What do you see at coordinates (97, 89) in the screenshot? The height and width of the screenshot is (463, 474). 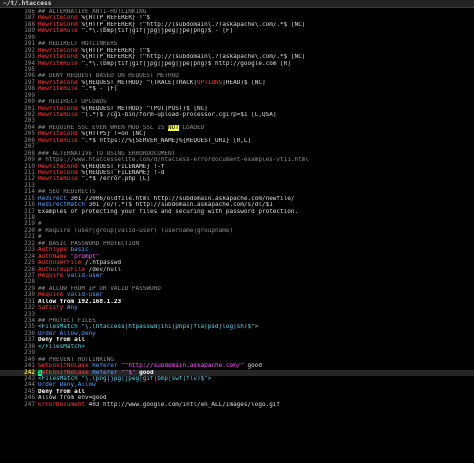 I see `code-token: ^.*$ - [F]` at bounding box center [97, 89].